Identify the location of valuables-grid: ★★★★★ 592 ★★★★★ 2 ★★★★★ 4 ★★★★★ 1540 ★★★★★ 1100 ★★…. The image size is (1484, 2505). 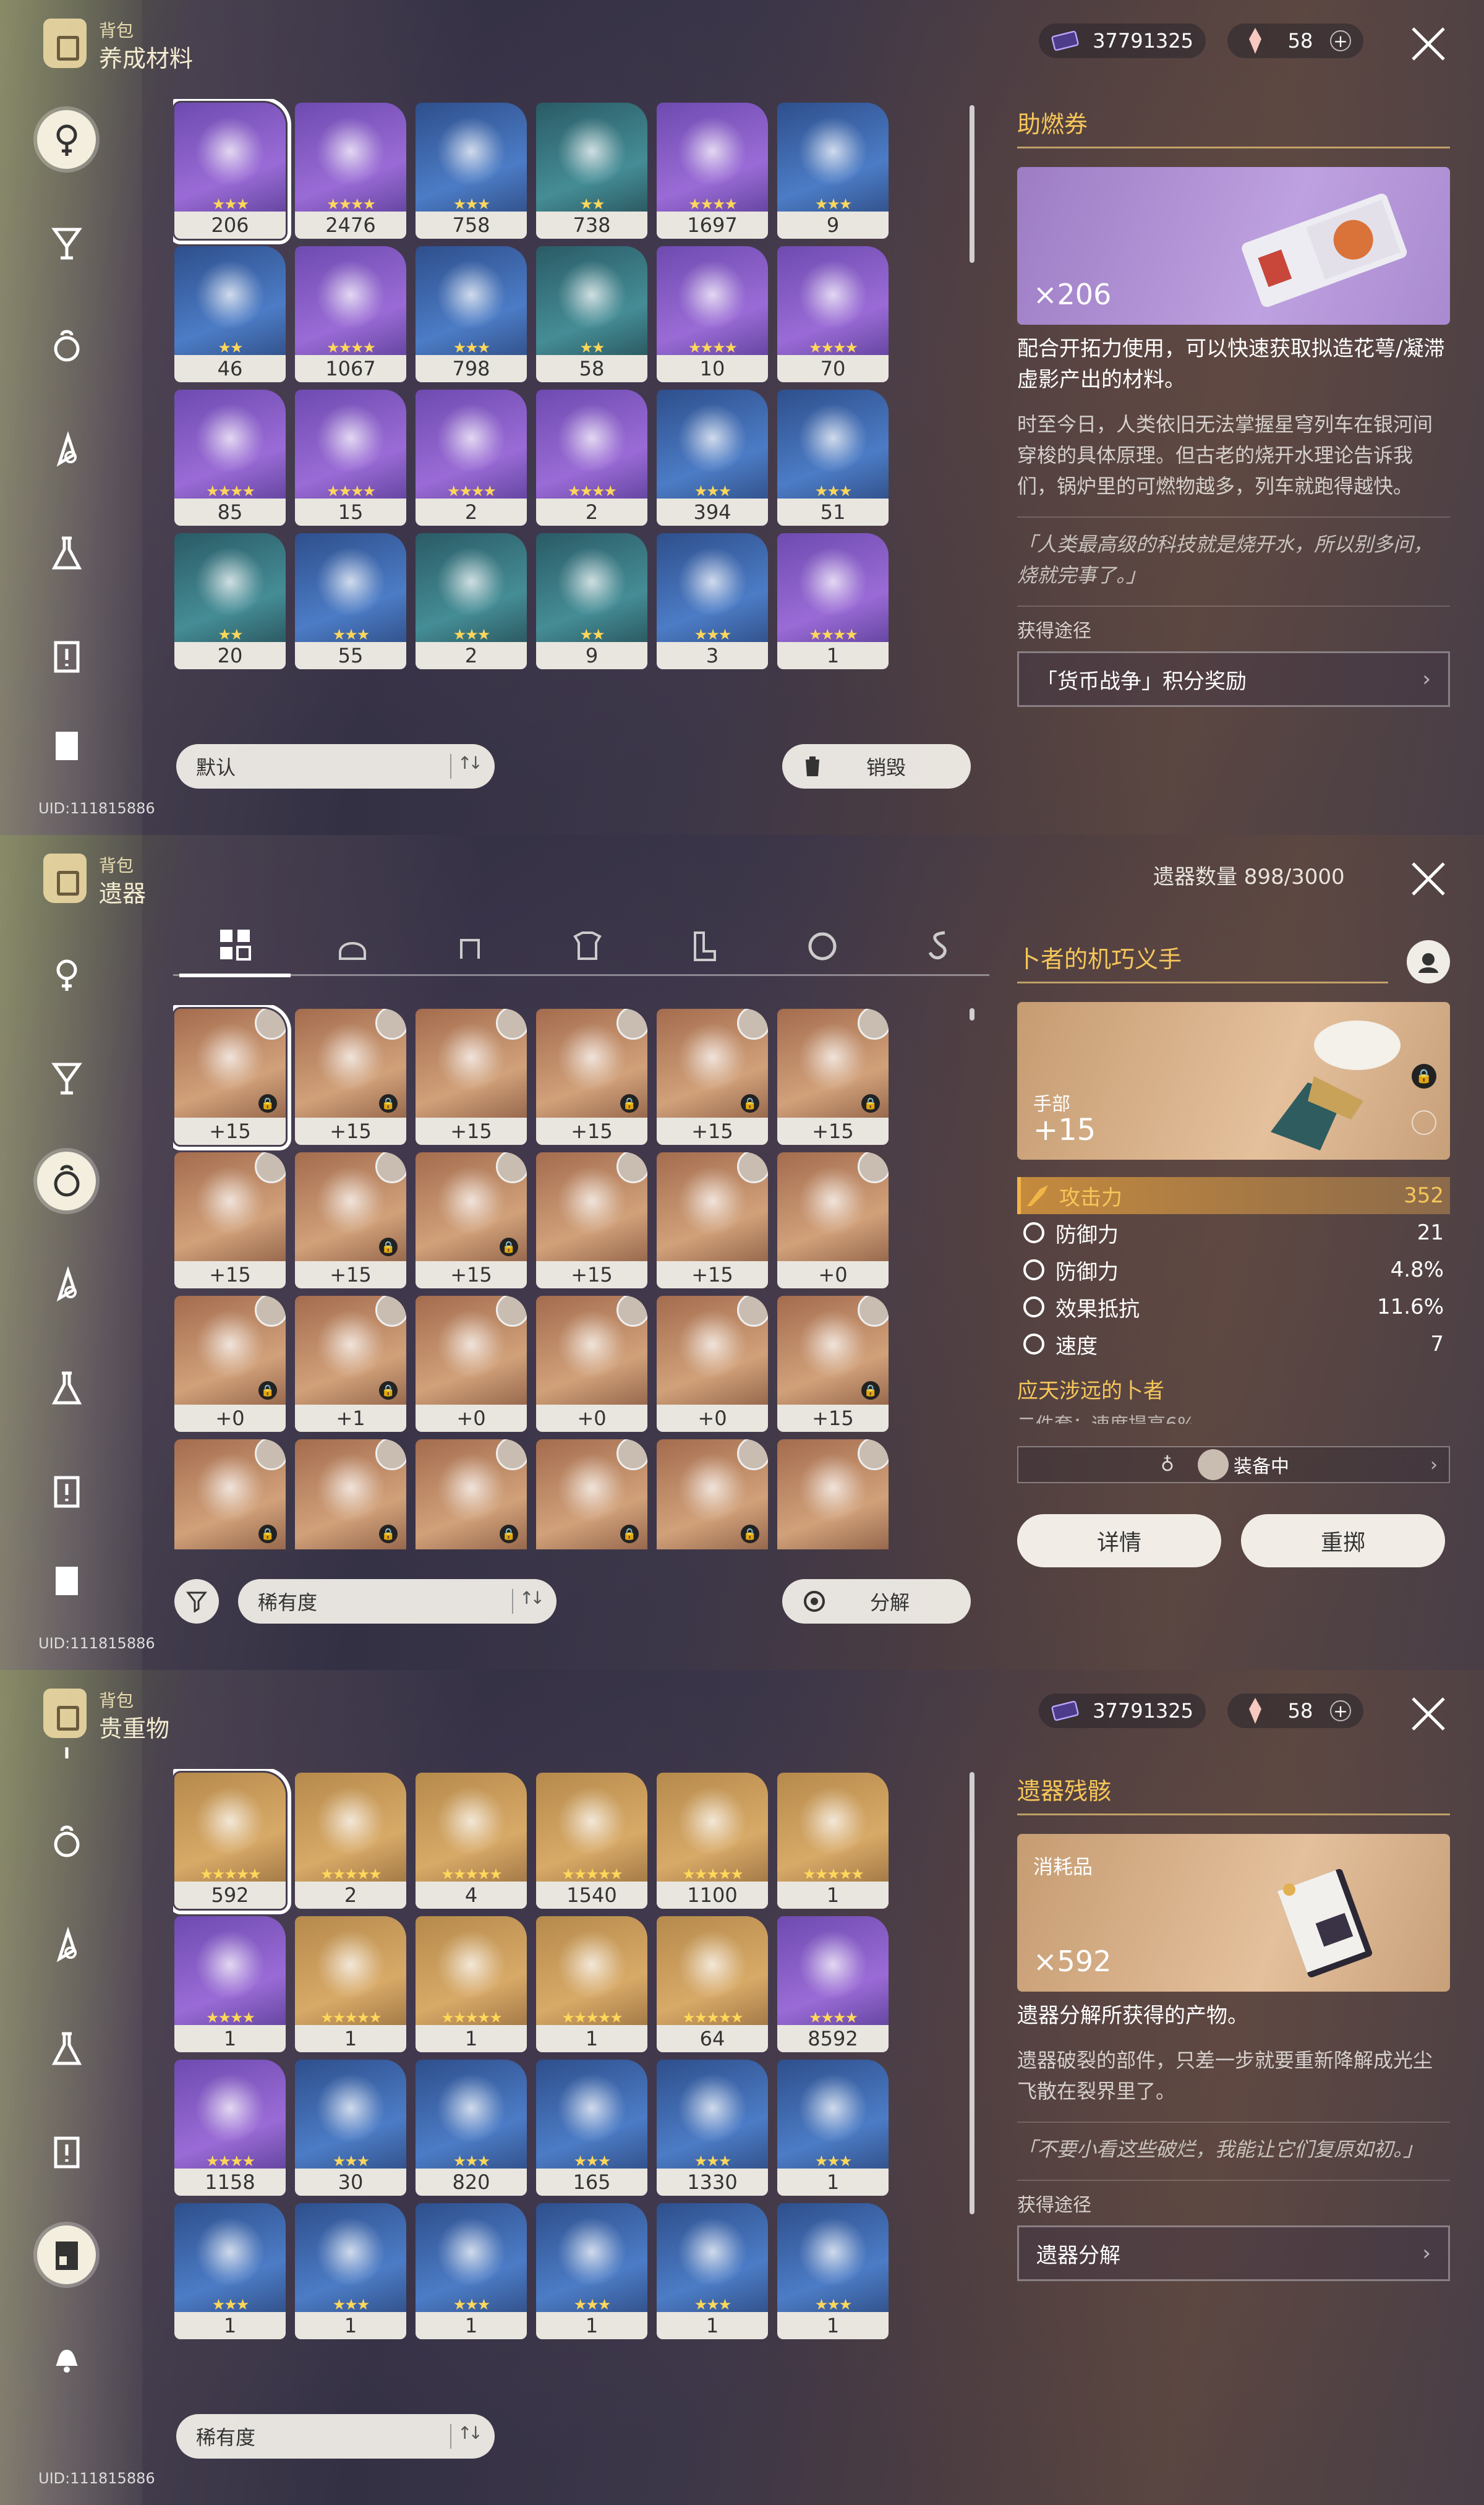
(536, 2072).